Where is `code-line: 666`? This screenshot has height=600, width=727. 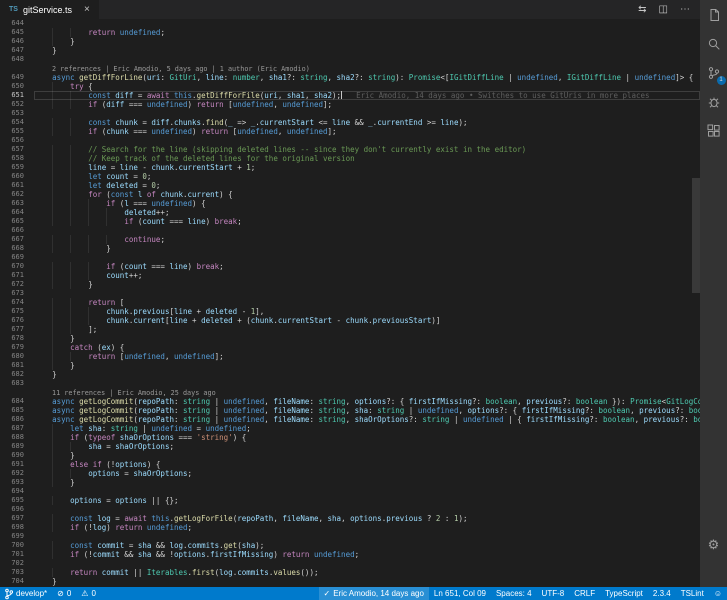 code-line: 666 is located at coordinates (350, 230).